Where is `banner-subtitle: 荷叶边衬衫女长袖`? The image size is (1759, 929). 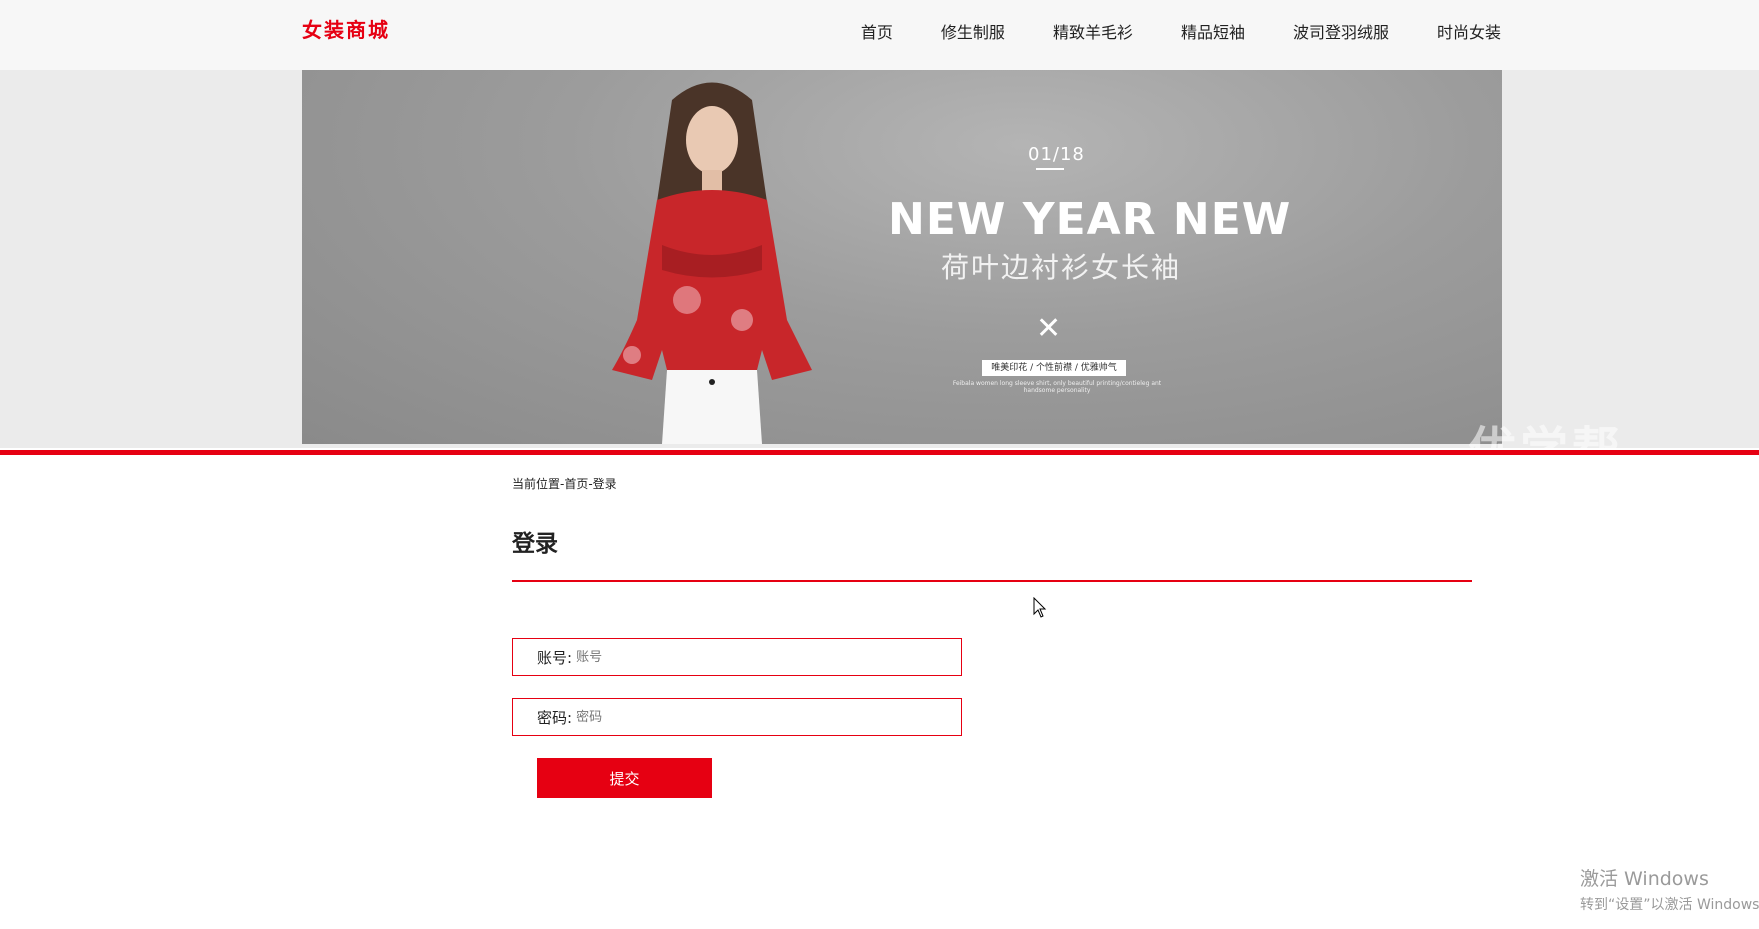
banner-subtitle: 荷叶边衬衫女长袖 is located at coordinates (1060, 267).